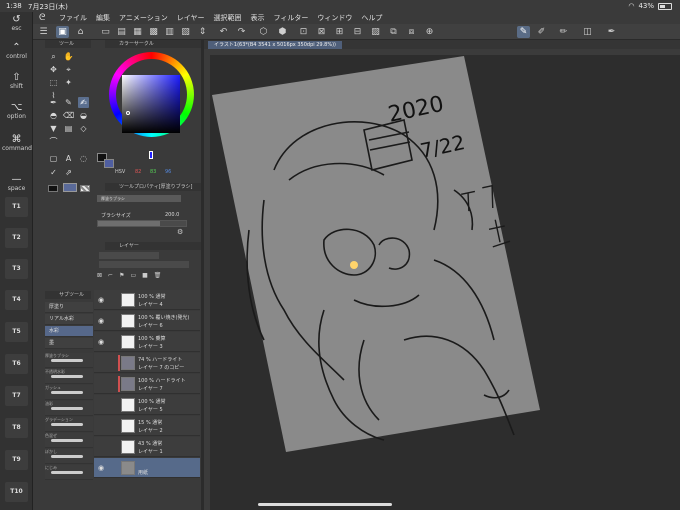 This screenshot has height=510, width=680. Describe the element at coordinates (151, 104) in the screenshot. I see `saturation-value-square` at that location.